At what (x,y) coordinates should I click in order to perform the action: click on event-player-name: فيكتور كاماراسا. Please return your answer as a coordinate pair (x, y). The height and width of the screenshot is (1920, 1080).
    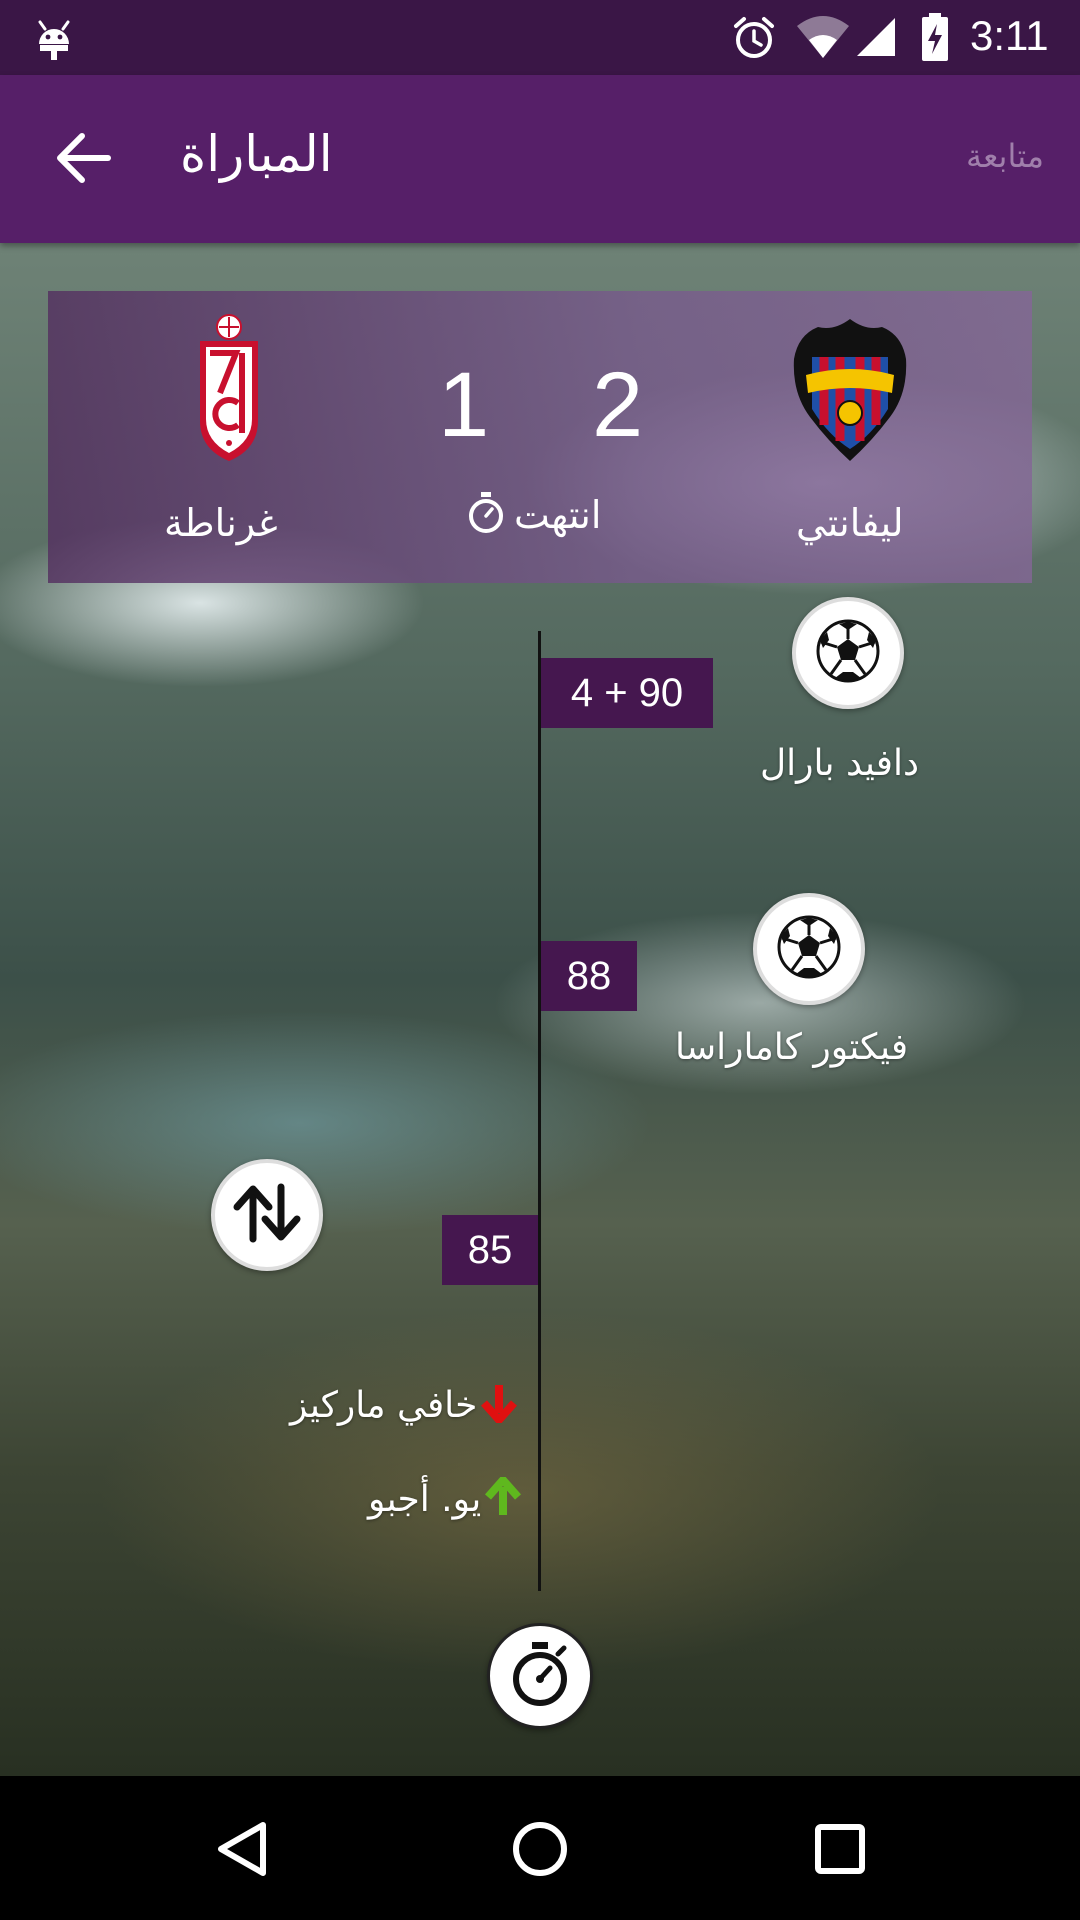
    Looking at the image, I should click on (791, 1047).